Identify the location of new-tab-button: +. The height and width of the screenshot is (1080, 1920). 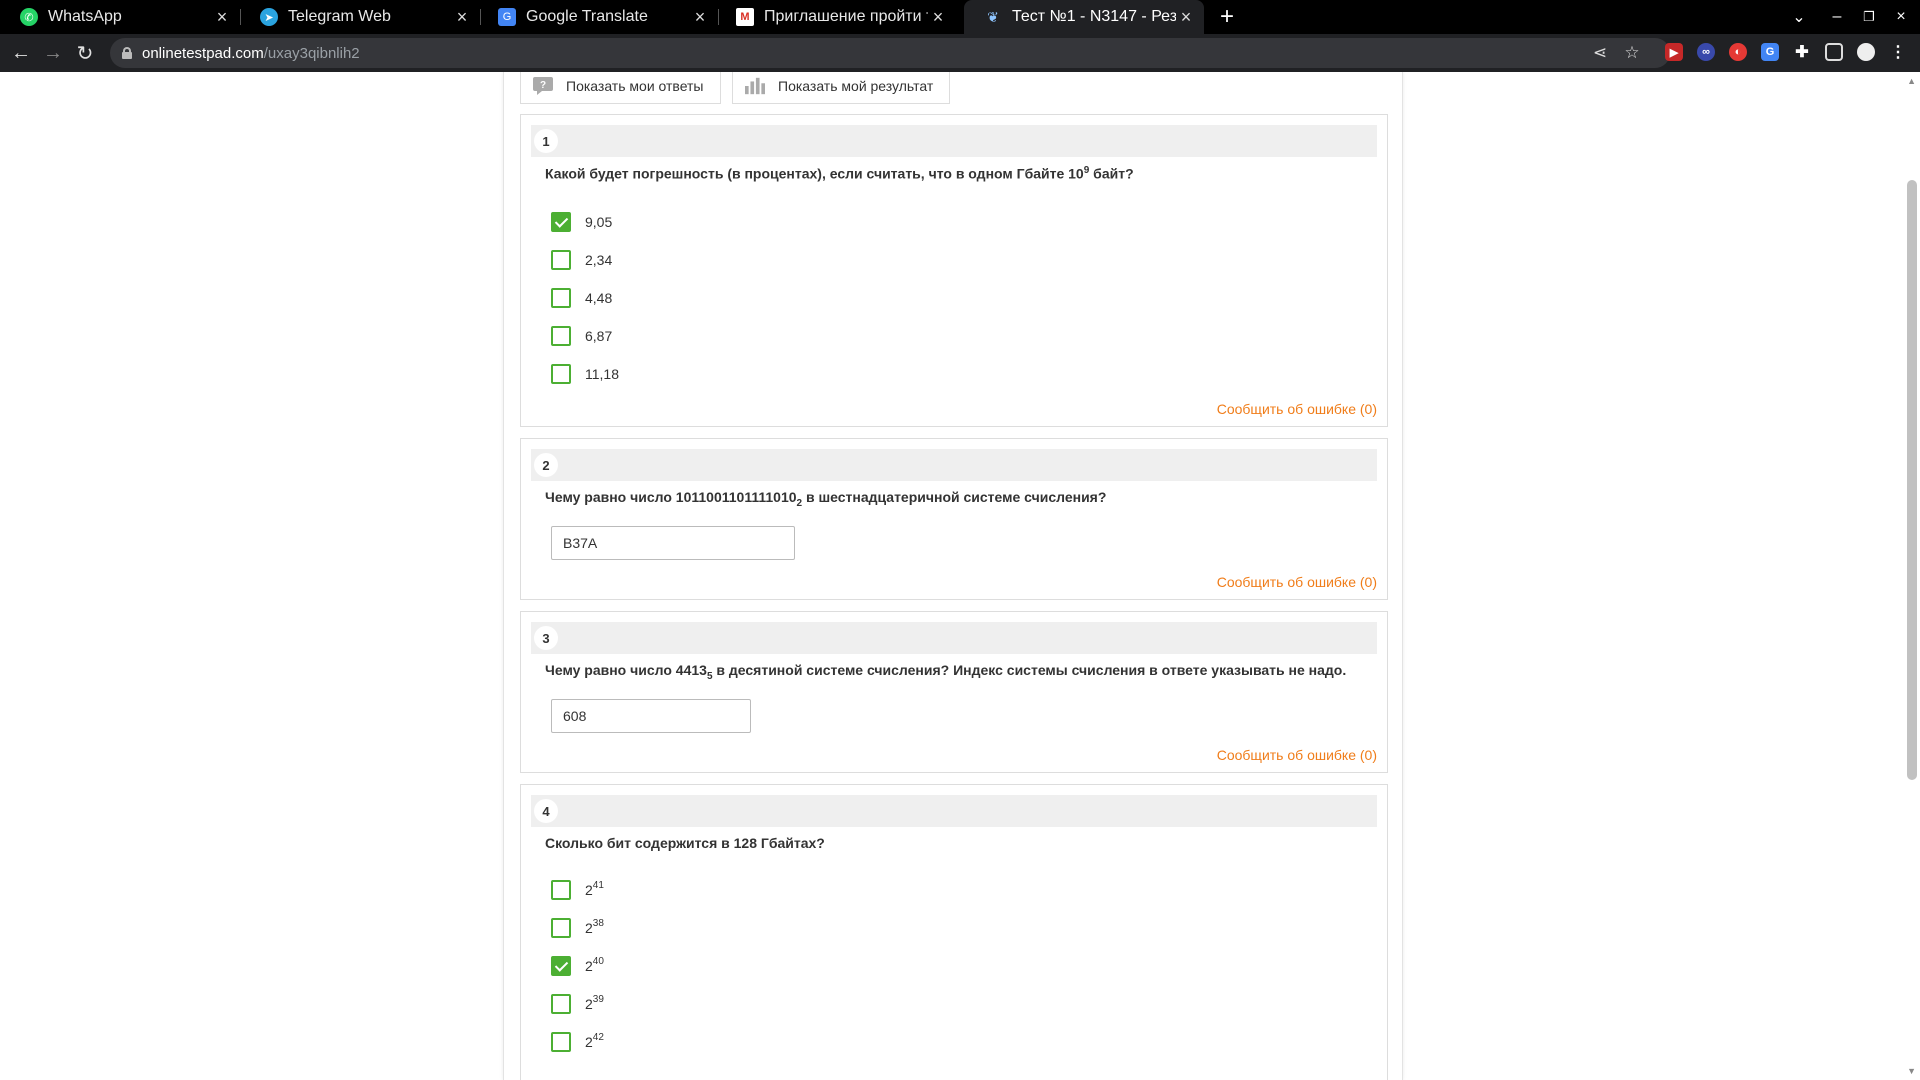
(1227, 17).